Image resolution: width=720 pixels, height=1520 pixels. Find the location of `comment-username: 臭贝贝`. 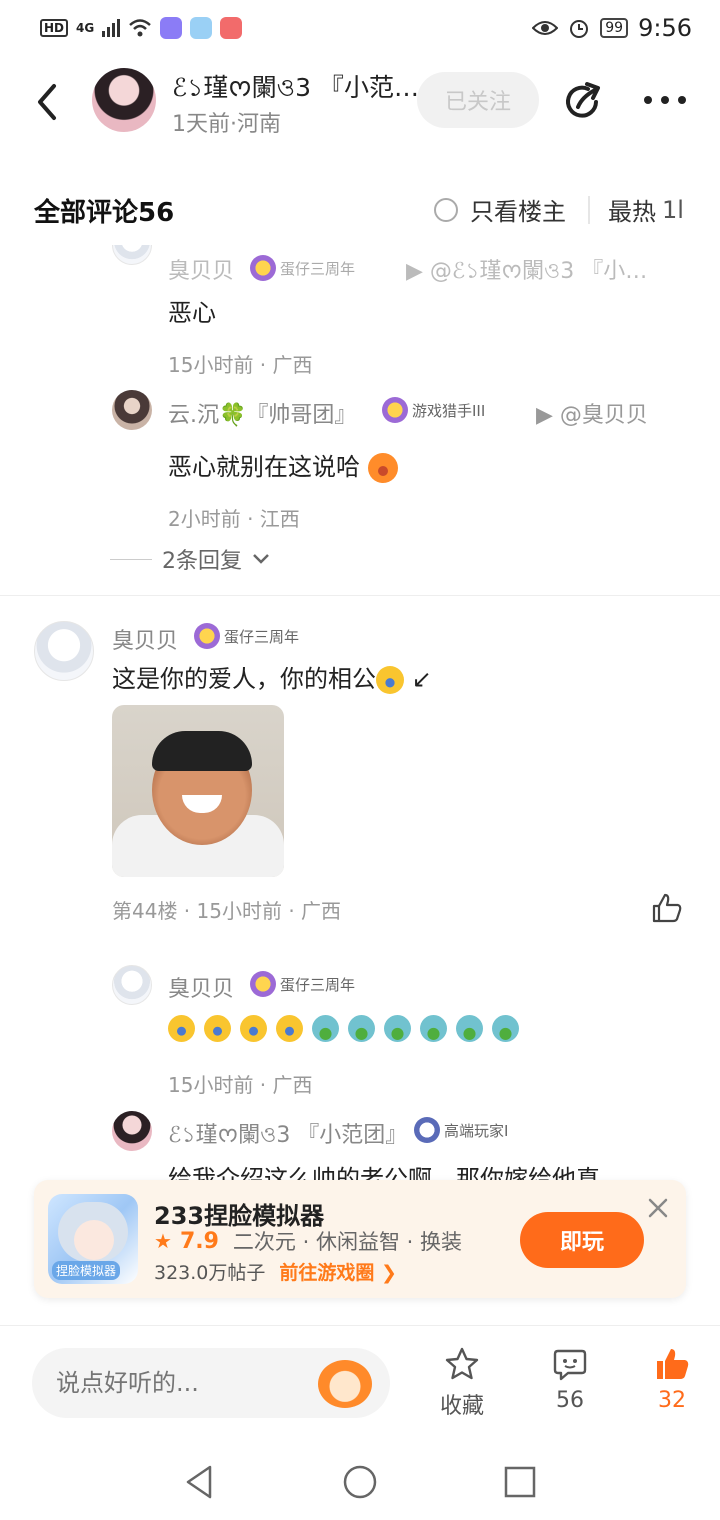

comment-username: 臭贝贝 is located at coordinates (145, 639).